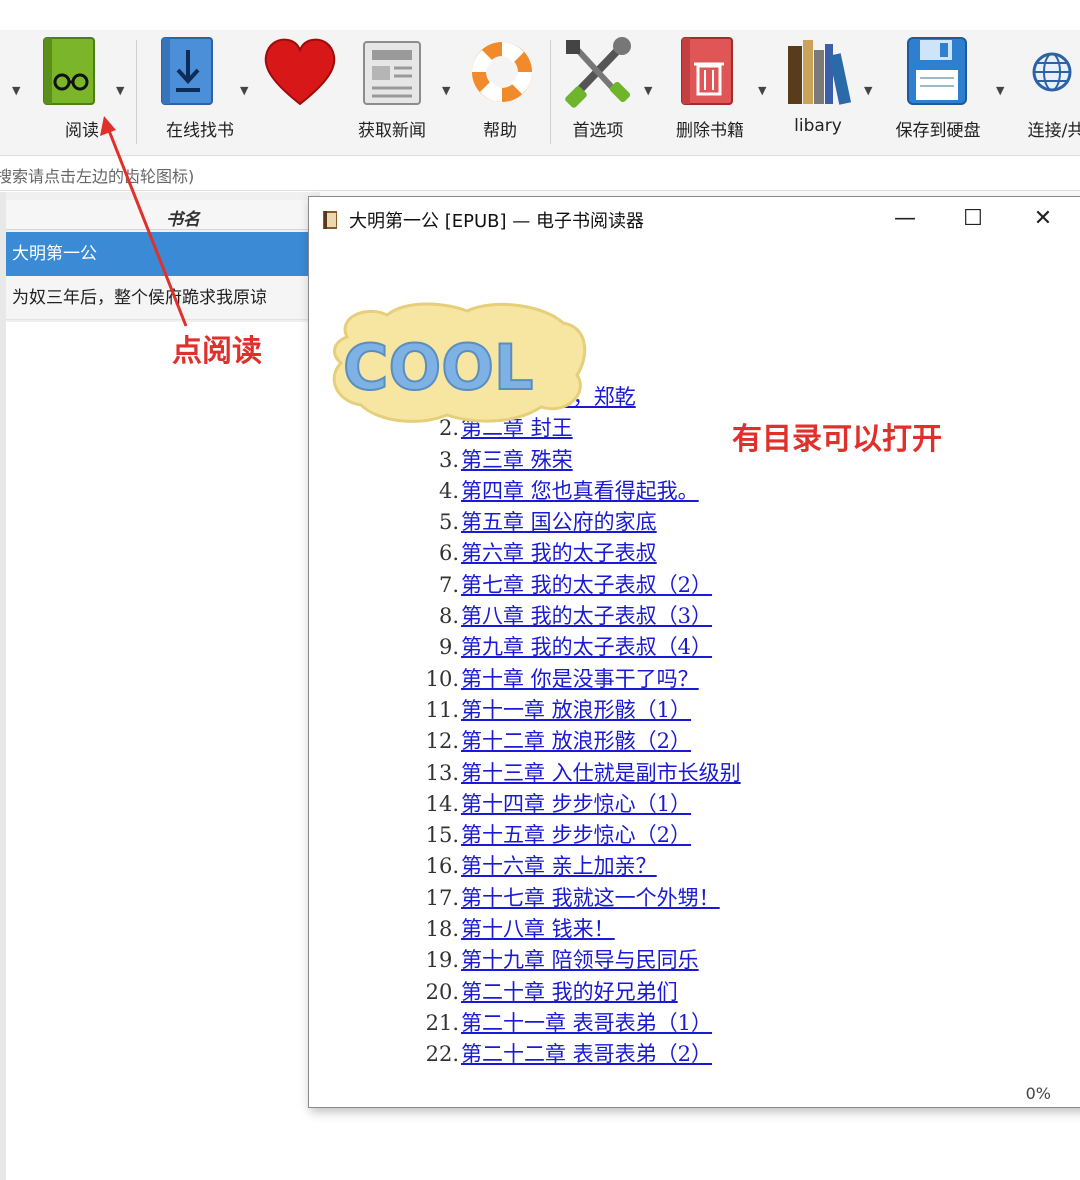 Image resolution: width=1080 pixels, height=1180 pixels. What do you see at coordinates (300, 72) in the screenshot?
I see `heart-icon` at bounding box center [300, 72].